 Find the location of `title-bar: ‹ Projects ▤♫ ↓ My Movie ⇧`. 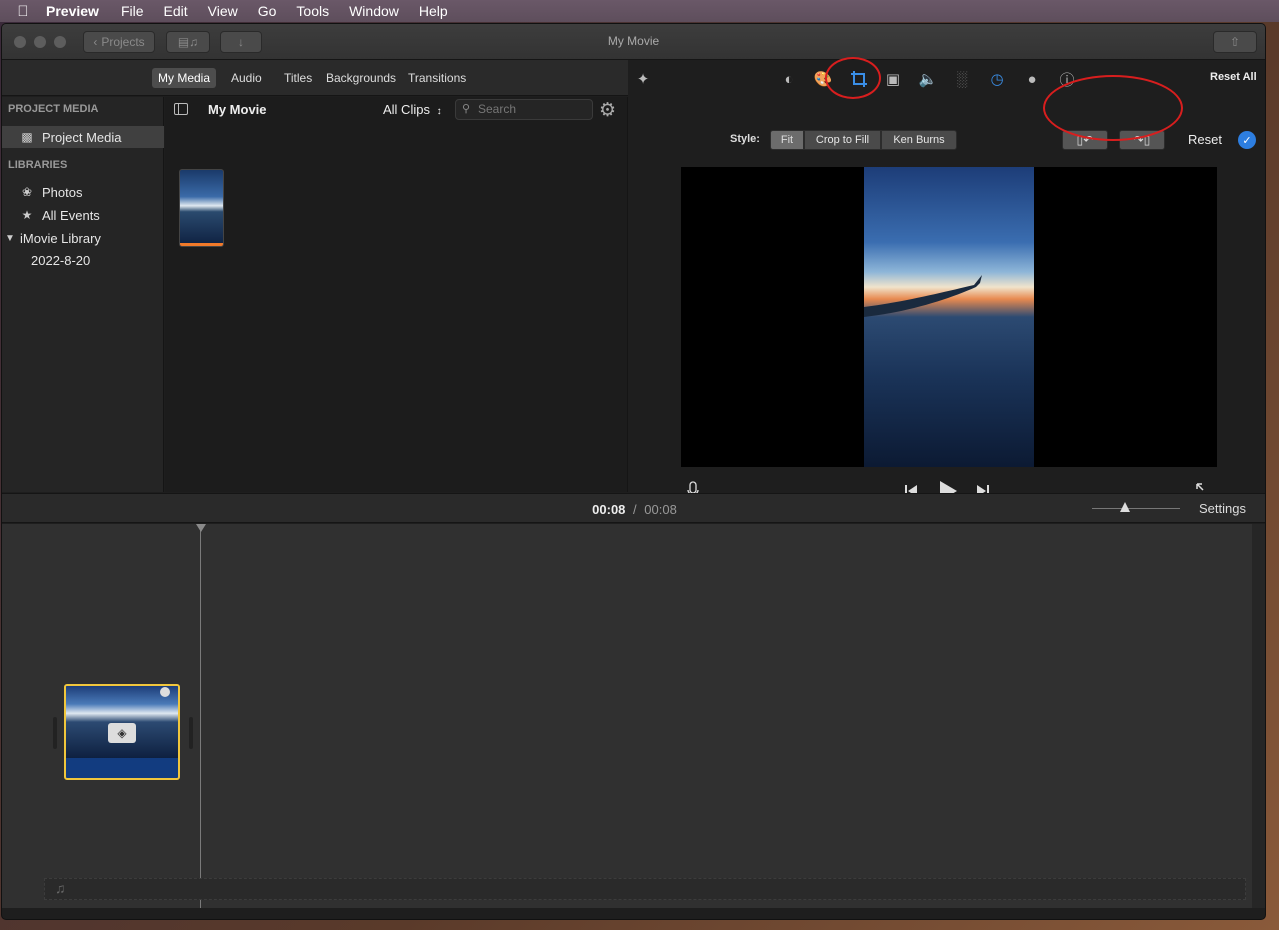

title-bar: ‹ Projects ▤♫ ↓ My Movie ⇧ is located at coordinates (633, 42).